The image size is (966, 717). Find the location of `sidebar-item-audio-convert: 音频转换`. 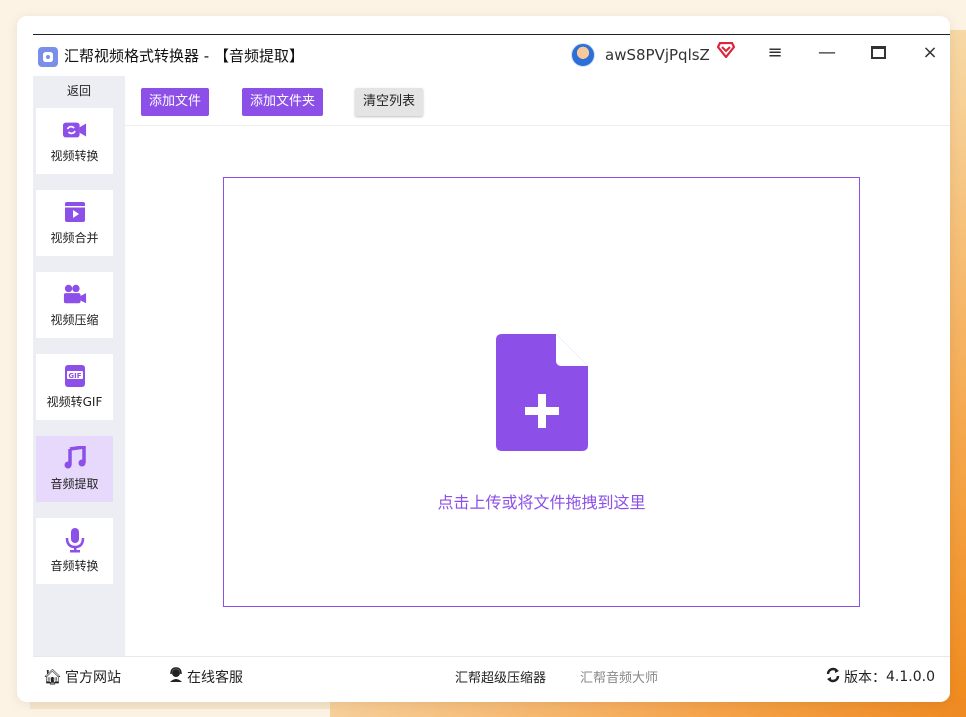

sidebar-item-audio-convert: 音频转换 is located at coordinates (74, 551).